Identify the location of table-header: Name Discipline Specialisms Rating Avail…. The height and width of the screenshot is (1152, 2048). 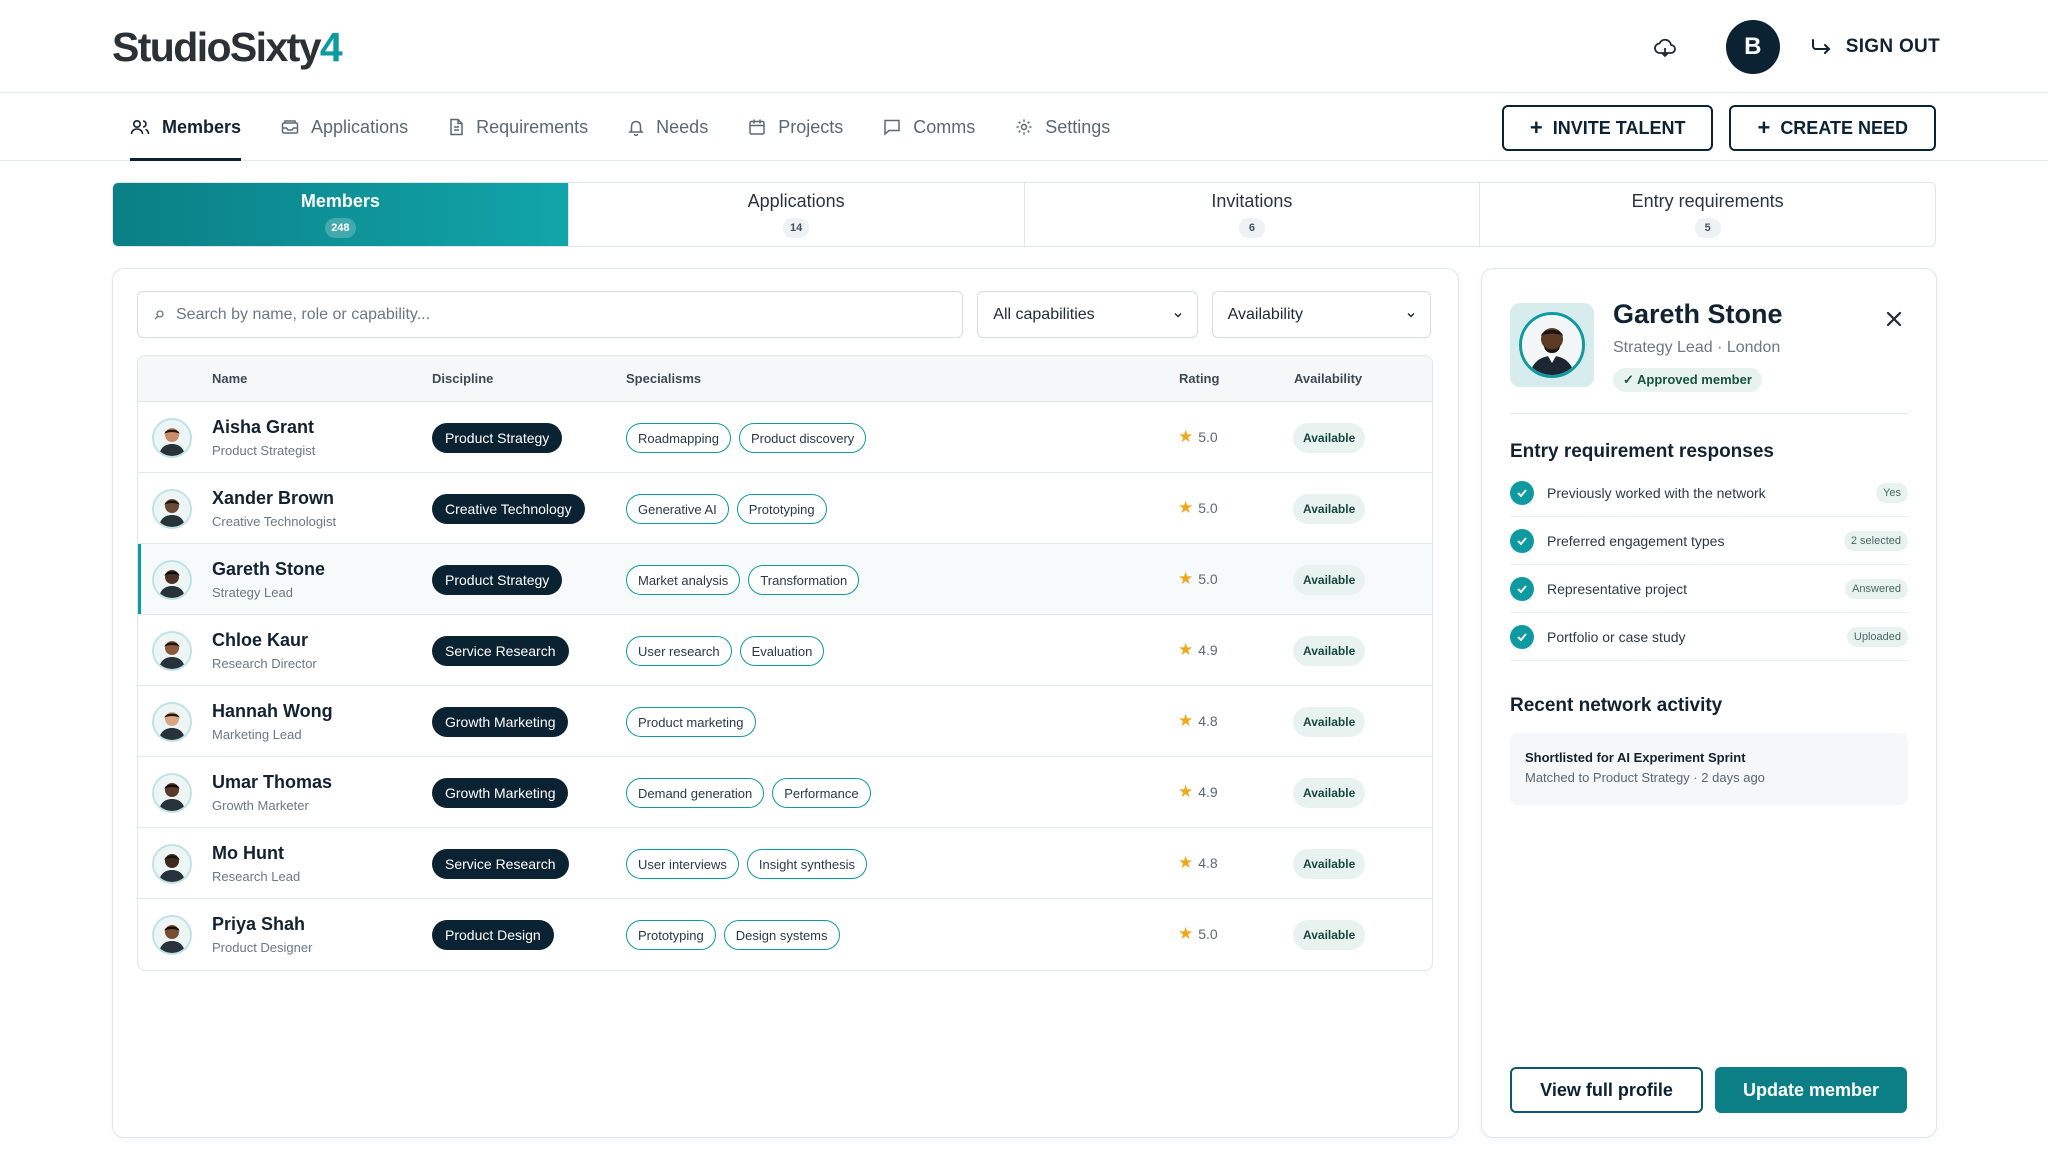
(785, 379).